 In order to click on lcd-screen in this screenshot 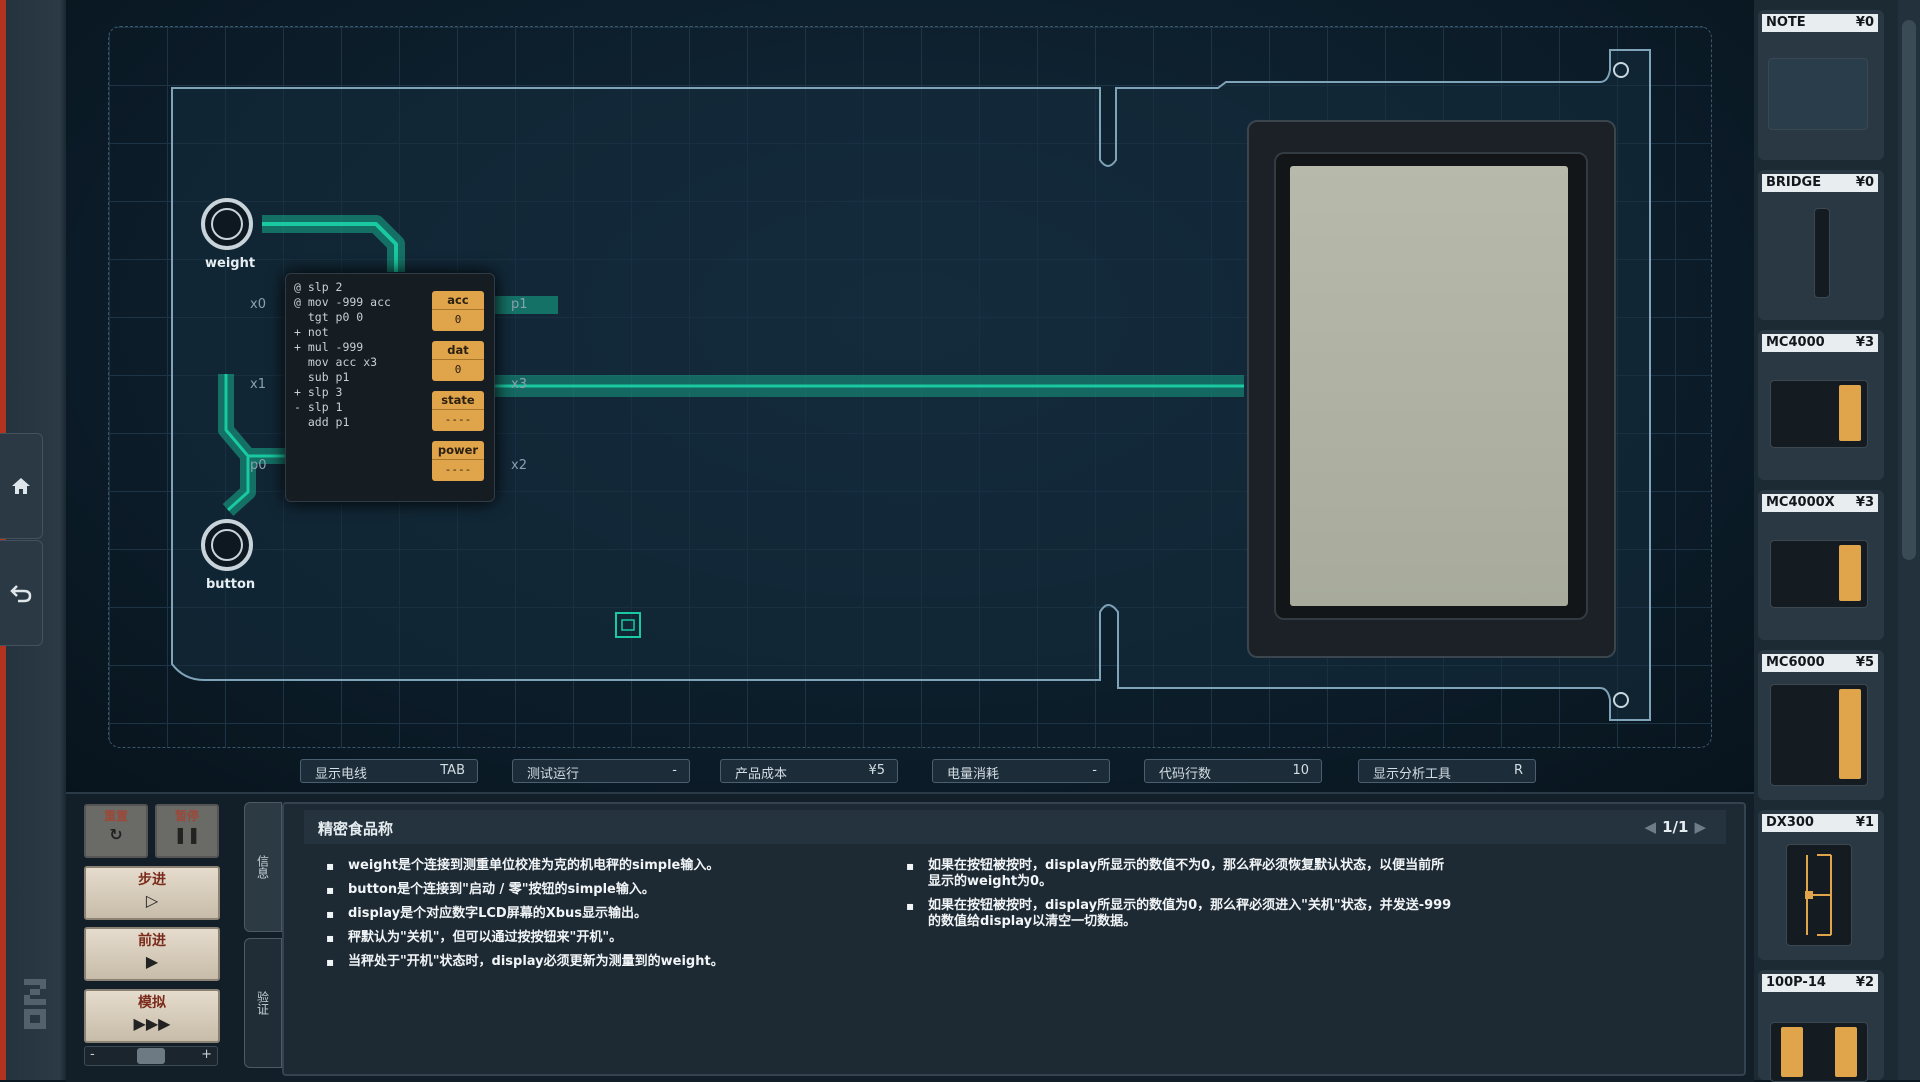, I will do `click(1429, 386)`.